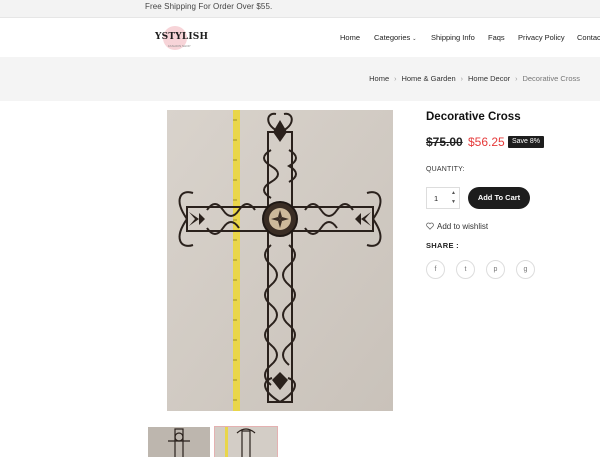  Describe the element at coordinates (300, 9) in the screenshot. I see `announcement-bar: Free Shipping For Order Over $55.` at that location.